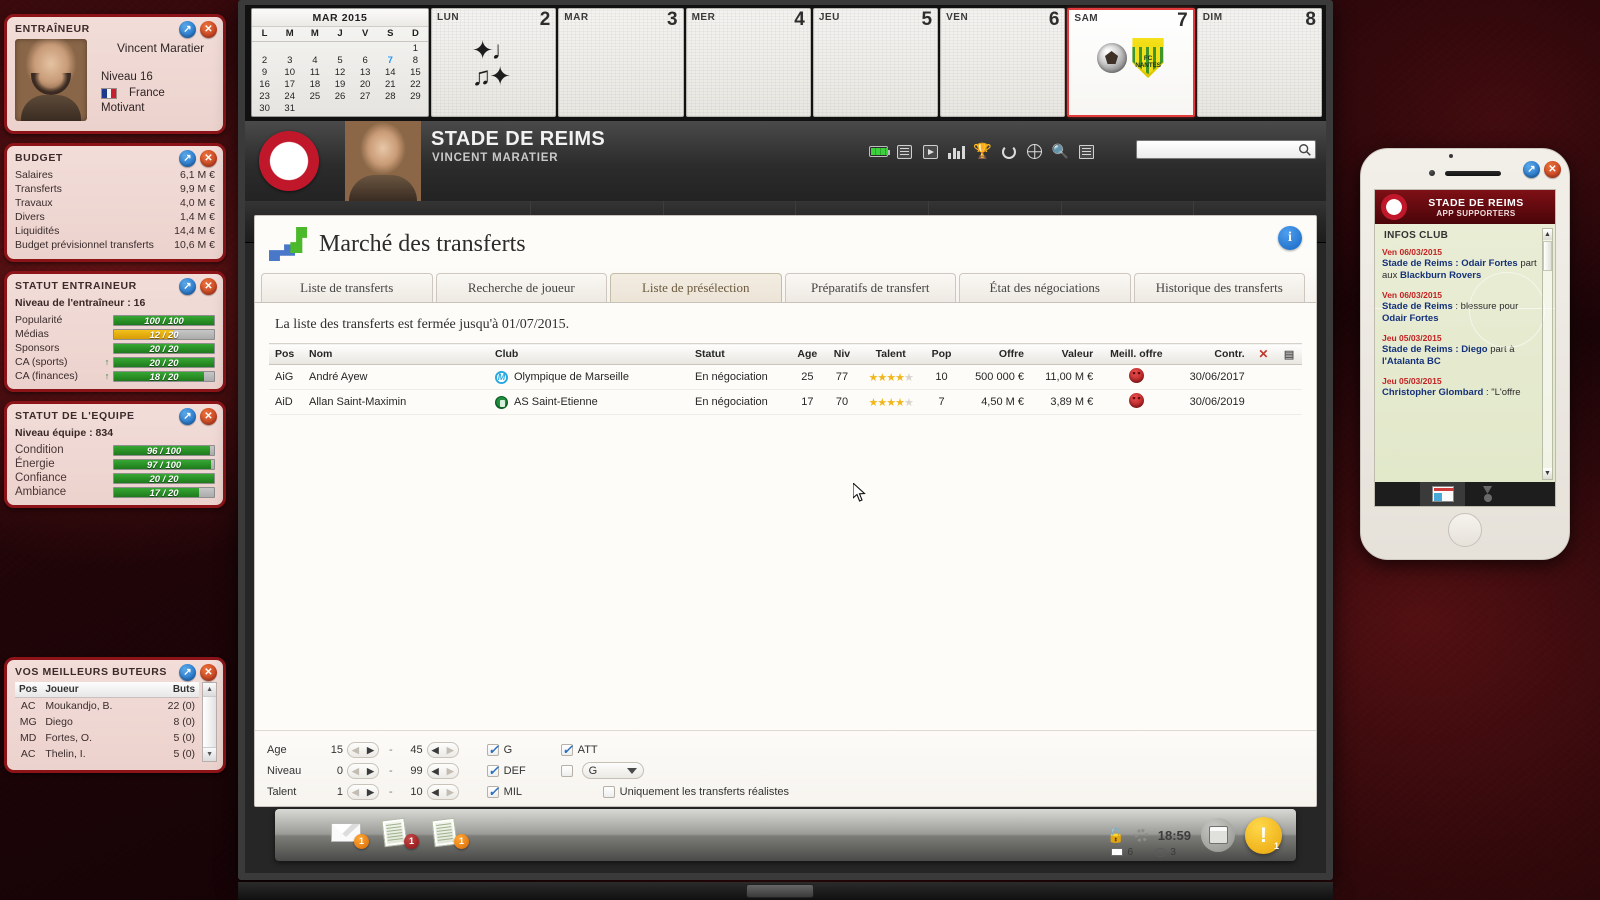  What do you see at coordinates (695, 791) in the screenshot?
I see `filter-realistic: Uniquement les transferts réalistes` at bounding box center [695, 791].